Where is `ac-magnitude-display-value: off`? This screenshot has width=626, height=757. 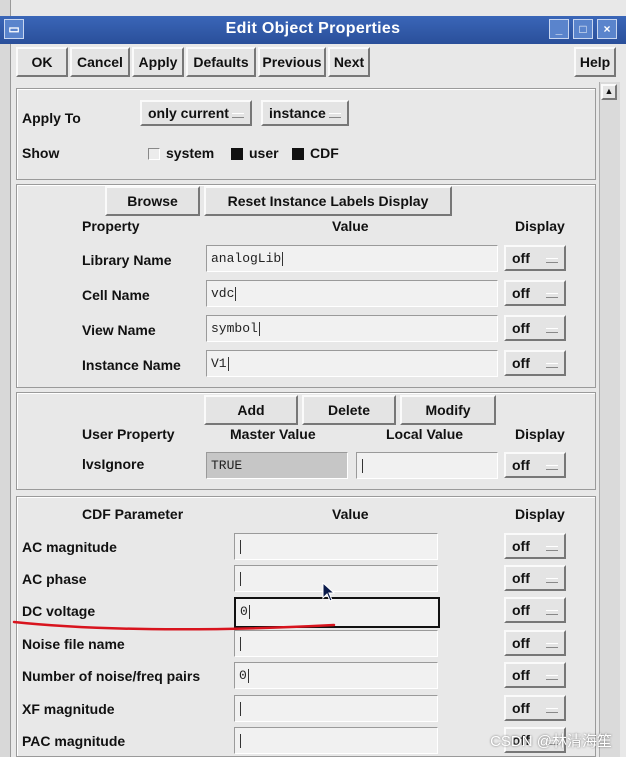 ac-magnitude-display-value: off is located at coordinates (521, 546).